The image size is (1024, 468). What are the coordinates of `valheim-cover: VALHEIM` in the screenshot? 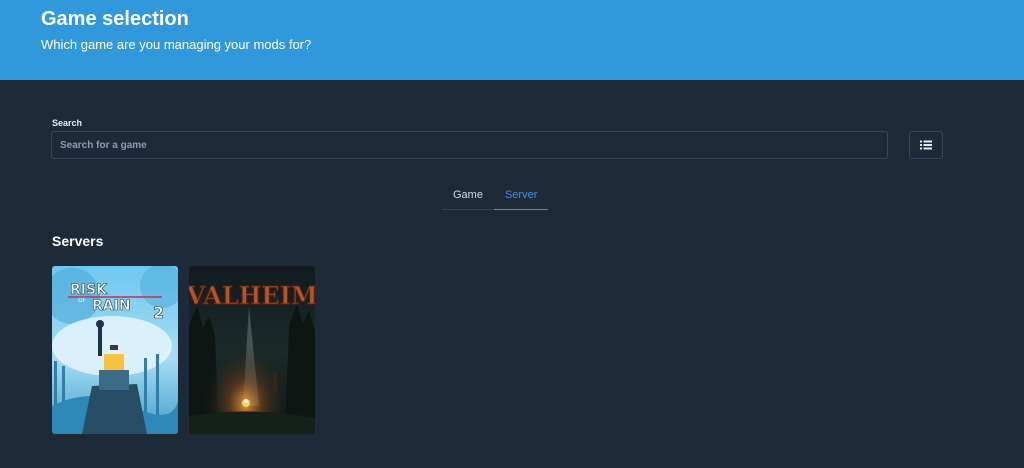 It's located at (252, 350).